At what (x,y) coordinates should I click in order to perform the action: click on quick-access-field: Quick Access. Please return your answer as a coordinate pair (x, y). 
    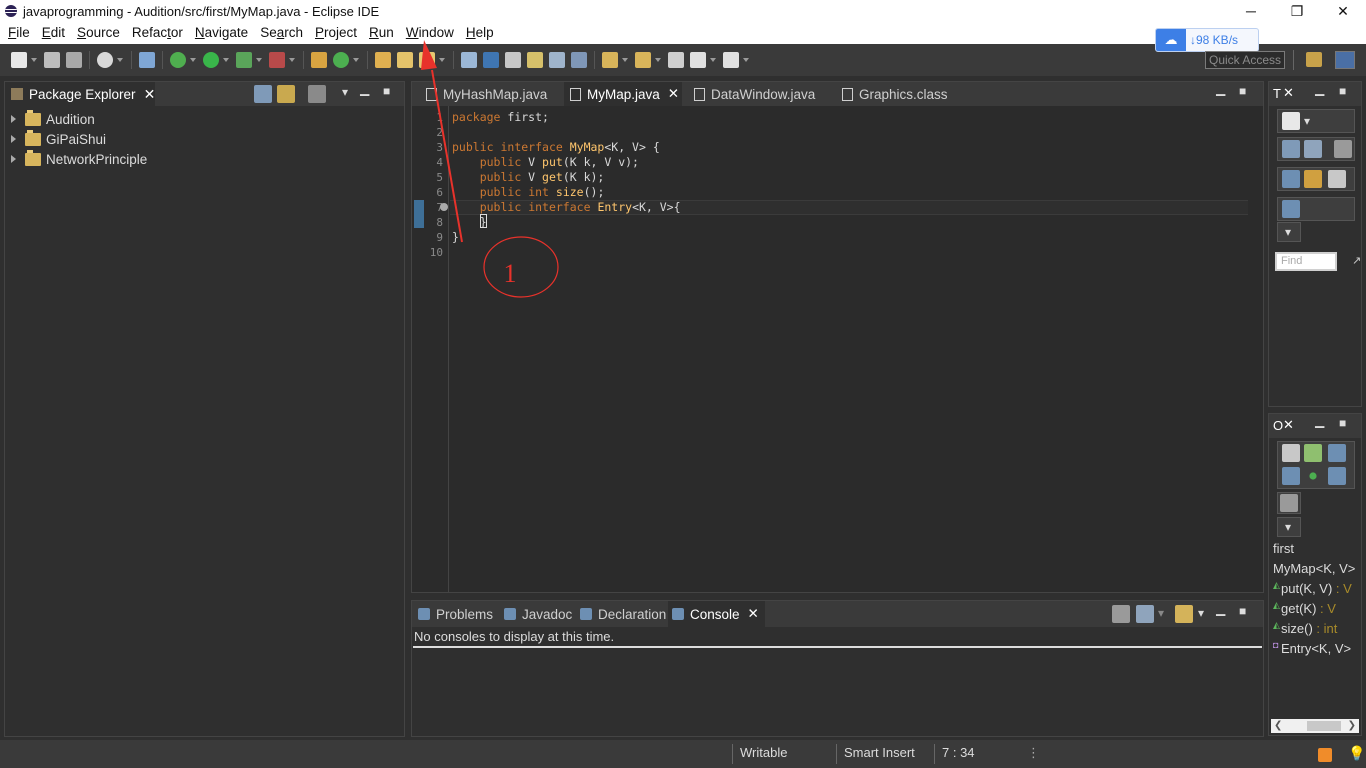
    Looking at the image, I should click on (1245, 60).